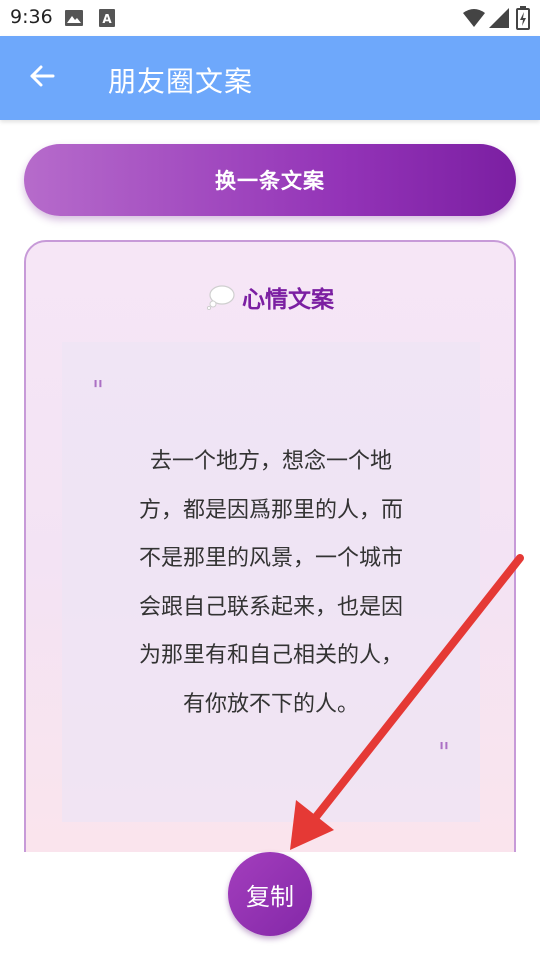  What do you see at coordinates (444, 753) in the screenshot?
I see `close-quote-mark: "` at bounding box center [444, 753].